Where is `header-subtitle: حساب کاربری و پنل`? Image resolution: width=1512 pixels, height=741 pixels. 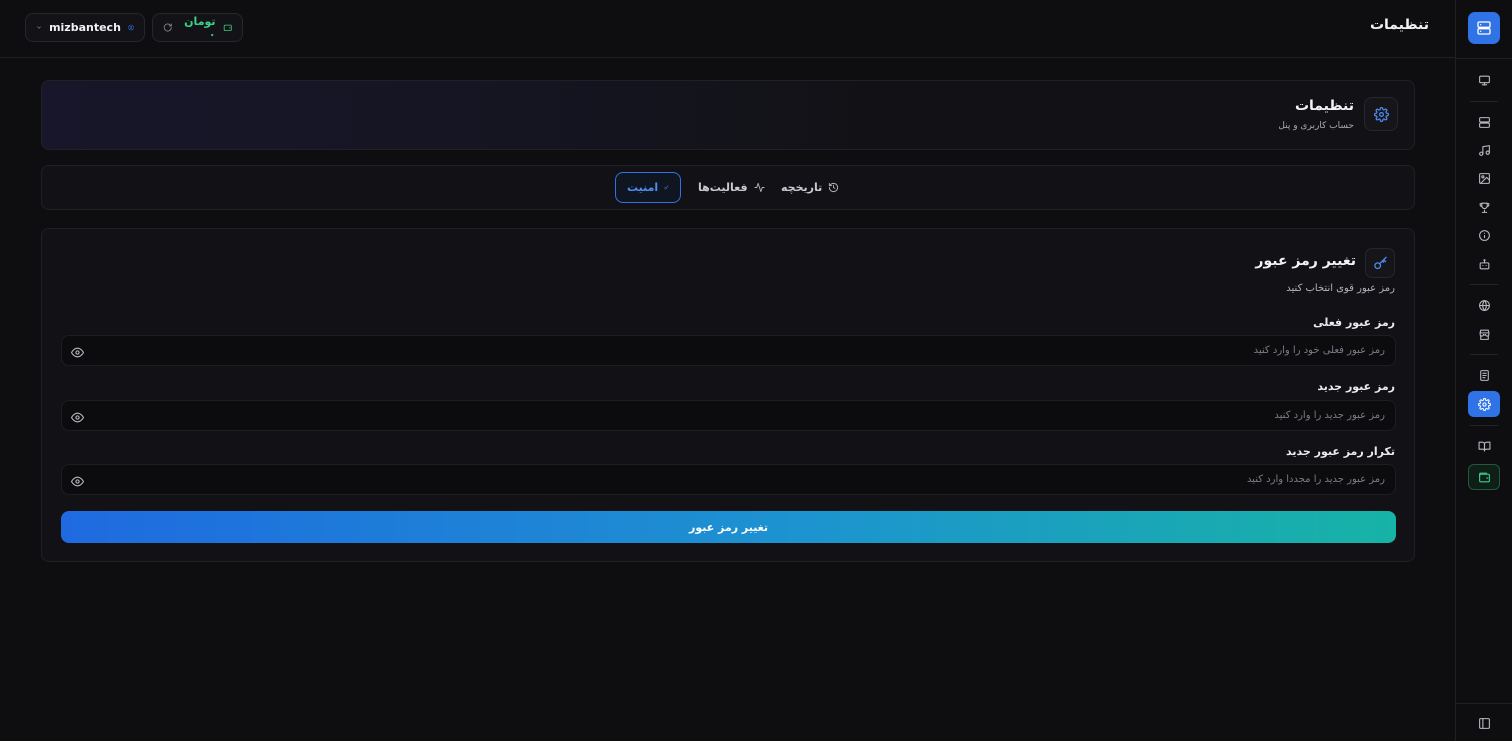 header-subtitle: حساب کاربری و پنل is located at coordinates (1316, 126).